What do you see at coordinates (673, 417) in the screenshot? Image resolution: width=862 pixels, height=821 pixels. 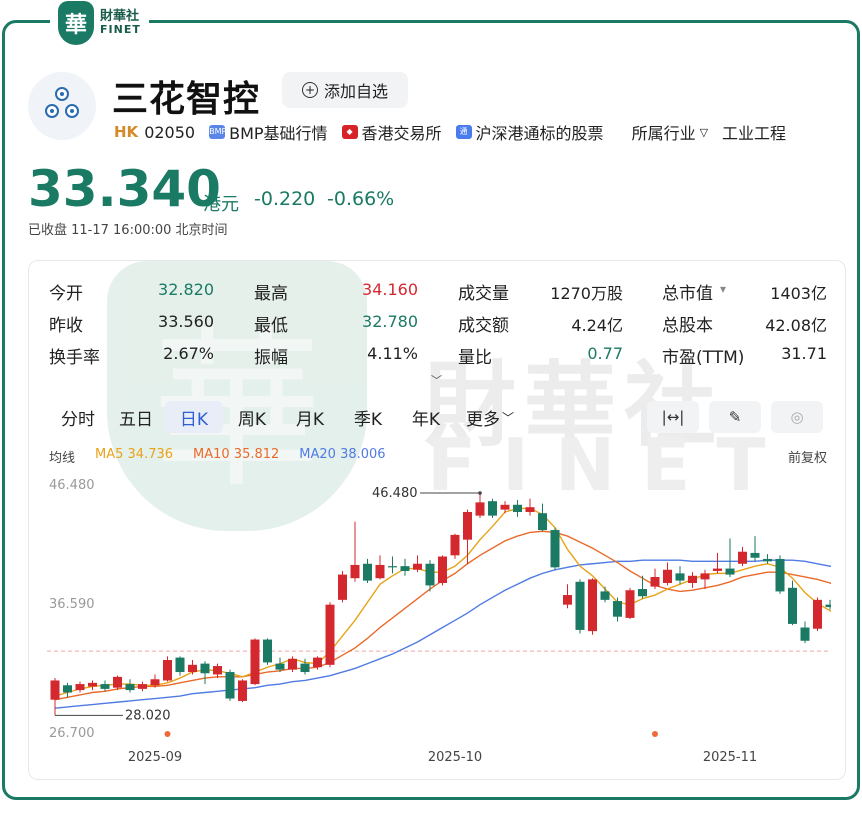 I see `expand-horizontal-icon: |↔|` at bounding box center [673, 417].